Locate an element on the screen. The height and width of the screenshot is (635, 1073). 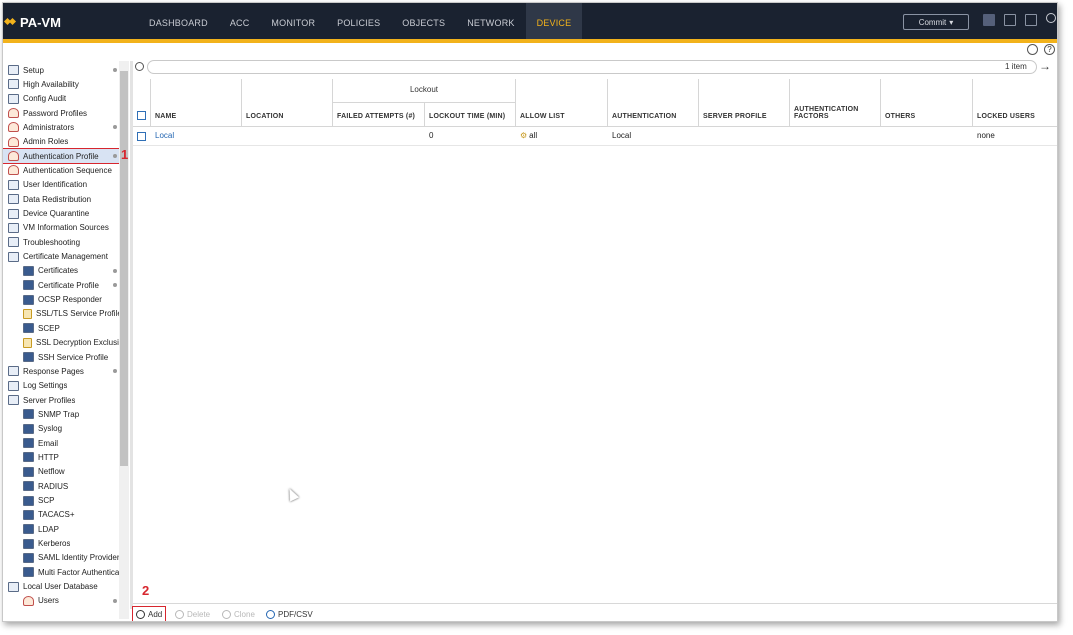
sidebar-item-data-redistribution: Data Redistribution is located at coordinates (62, 199).